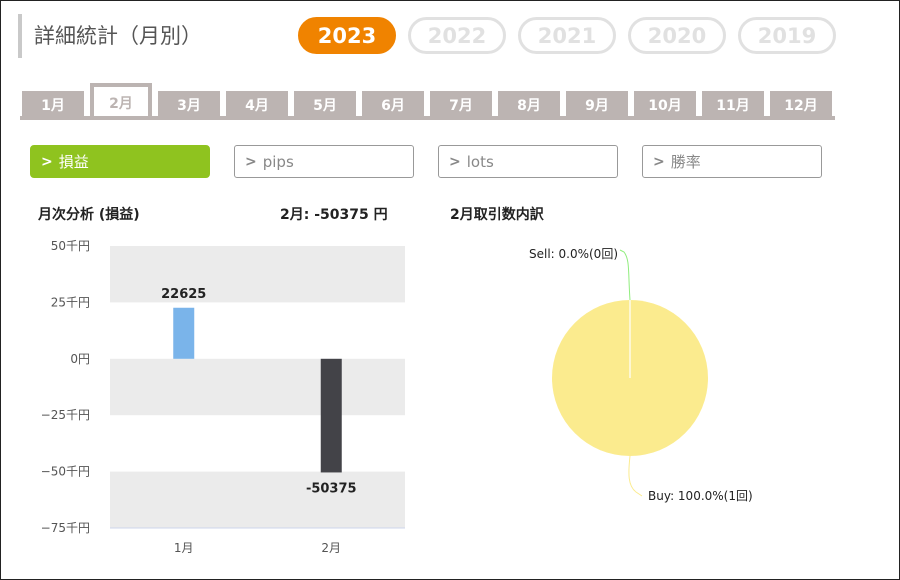 This screenshot has height=580, width=900. What do you see at coordinates (65, 472) in the screenshot?
I see `y-tick-label: −50千円` at bounding box center [65, 472].